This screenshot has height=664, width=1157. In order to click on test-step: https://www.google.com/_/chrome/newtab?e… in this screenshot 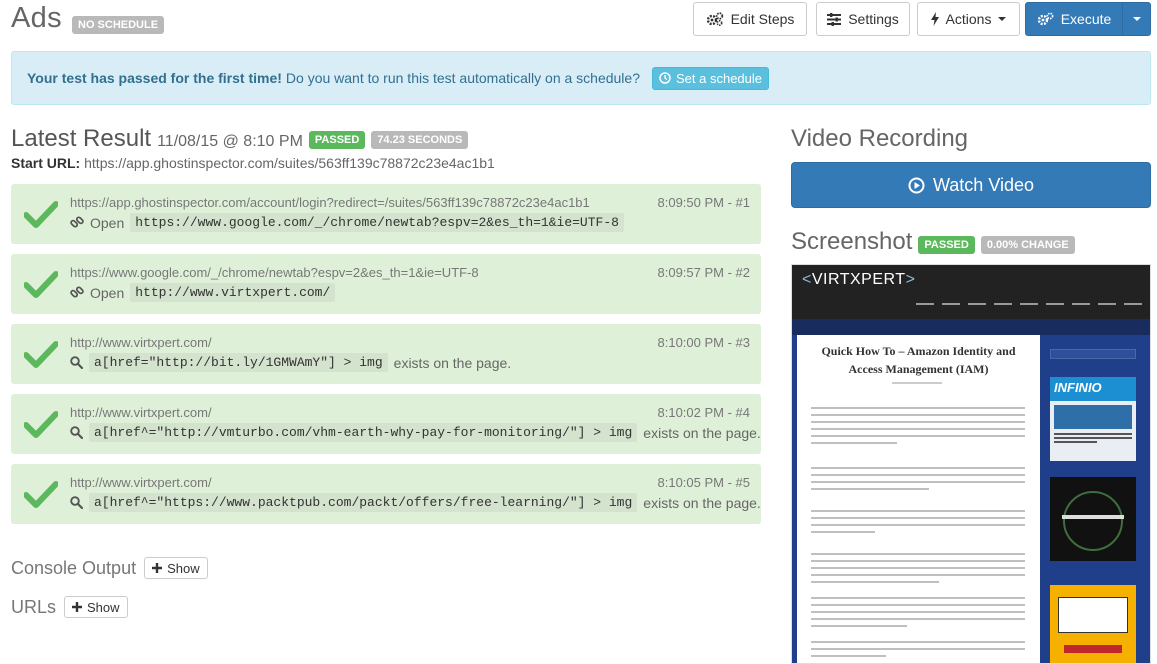, I will do `click(386, 284)`.